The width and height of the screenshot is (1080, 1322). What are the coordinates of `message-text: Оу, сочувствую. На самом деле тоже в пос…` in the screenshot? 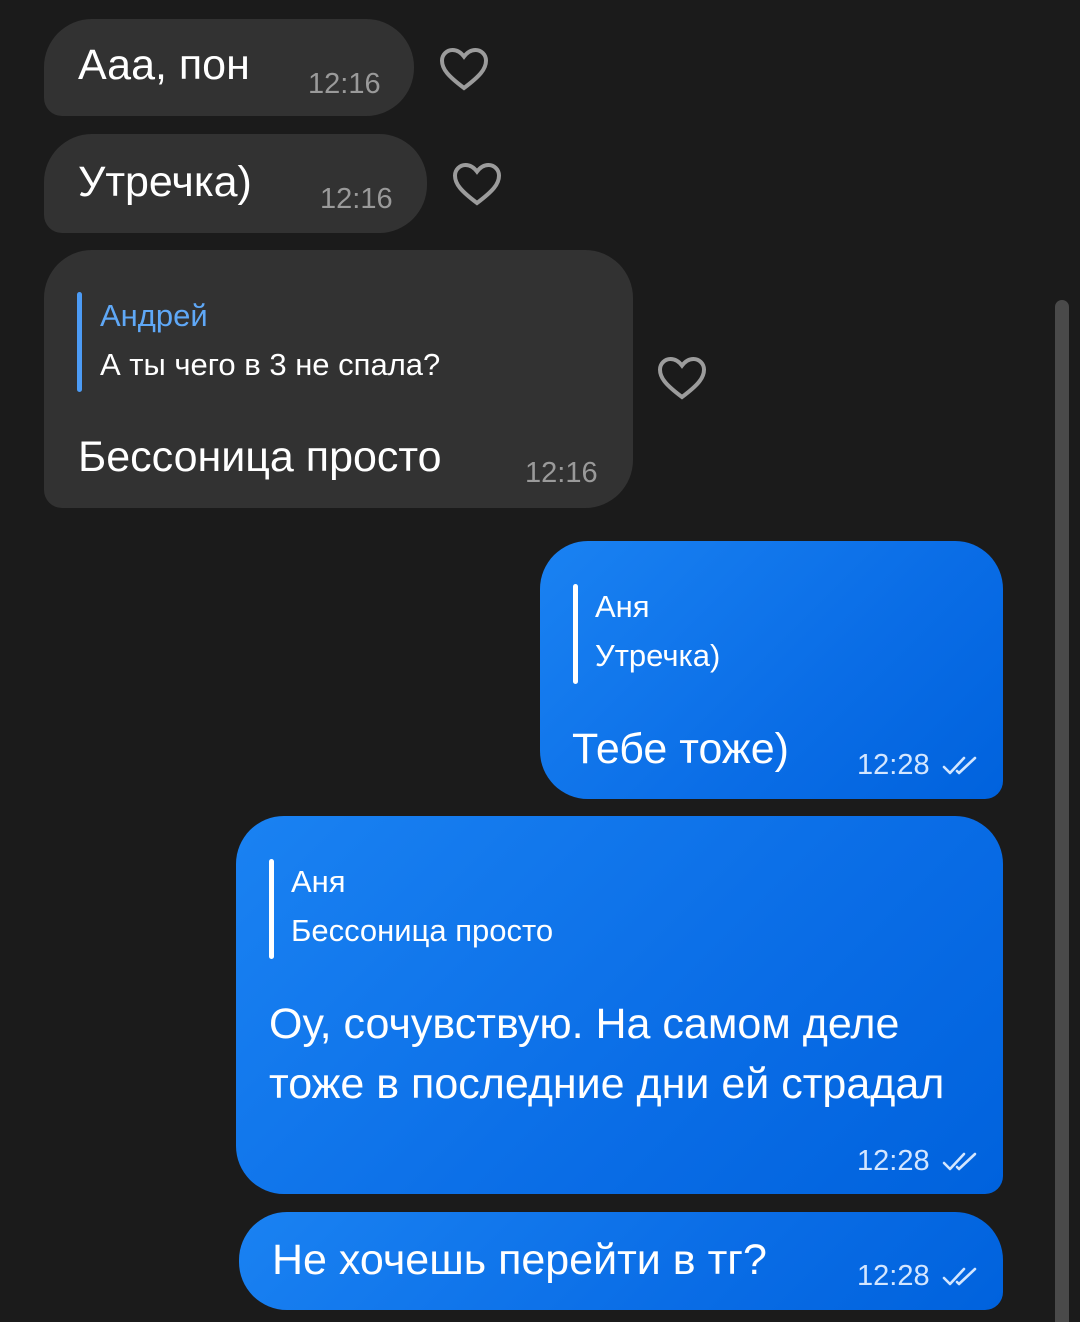 It's located at (607, 1054).